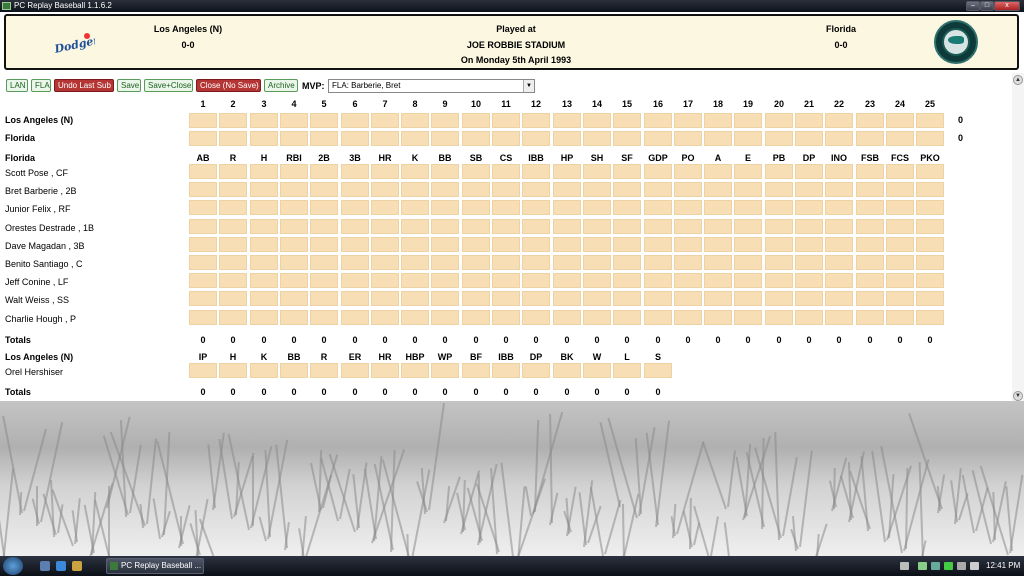 Image resolution: width=1024 pixels, height=576 pixels. I want to click on close-window-button: x, so click(1007, 6).